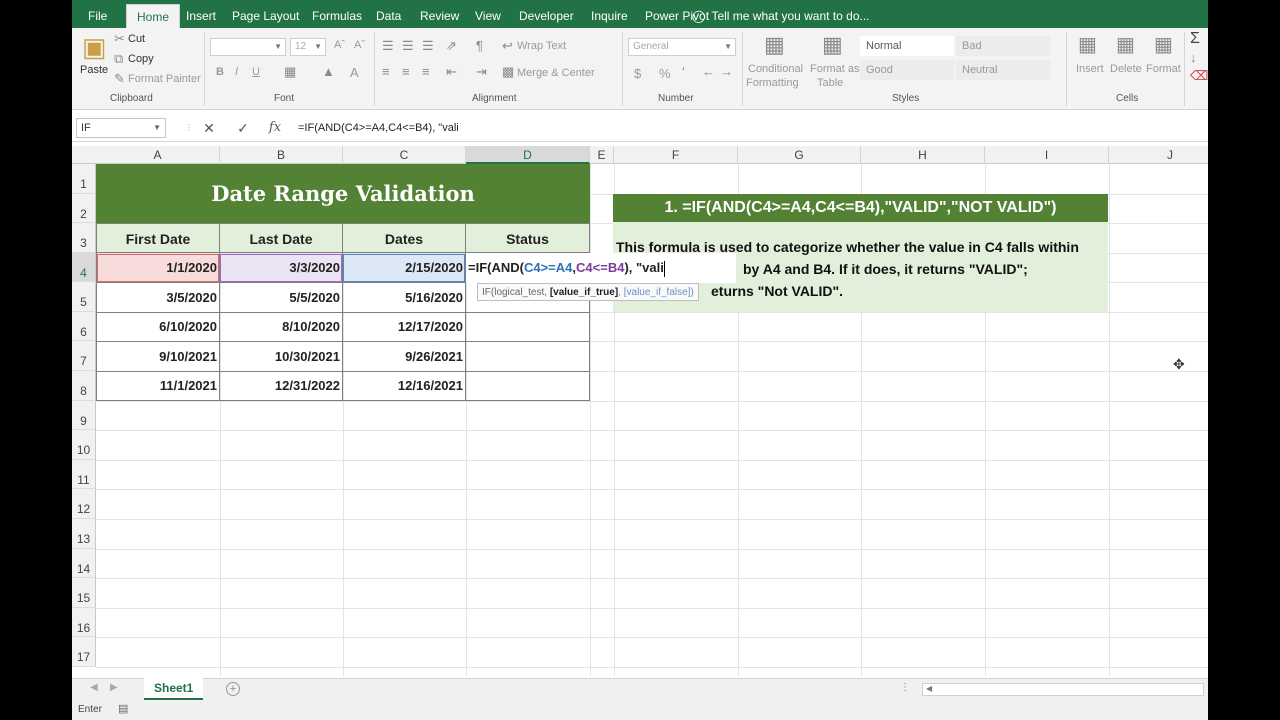 Image resolution: width=1280 pixels, height=720 pixels. What do you see at coordinates (404, 268) in the screenshot?
I see `cell-c4: 2/15/2020` at bounding box center [404, 268].